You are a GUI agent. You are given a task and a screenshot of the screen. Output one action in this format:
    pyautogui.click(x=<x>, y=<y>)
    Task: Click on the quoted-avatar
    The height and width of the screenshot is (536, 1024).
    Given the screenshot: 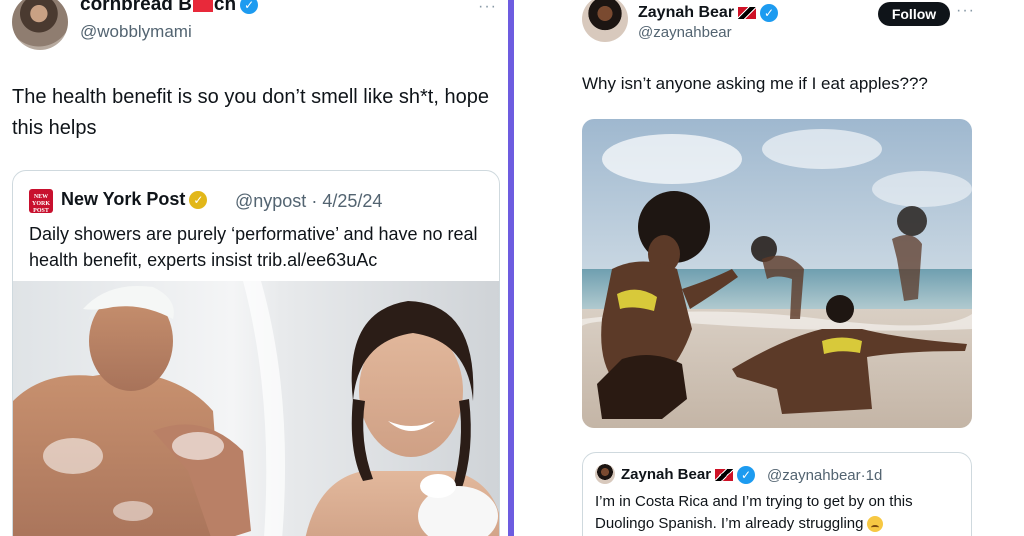 What is the action you would take?
    pyautogui.click(x=605, y=474)
    